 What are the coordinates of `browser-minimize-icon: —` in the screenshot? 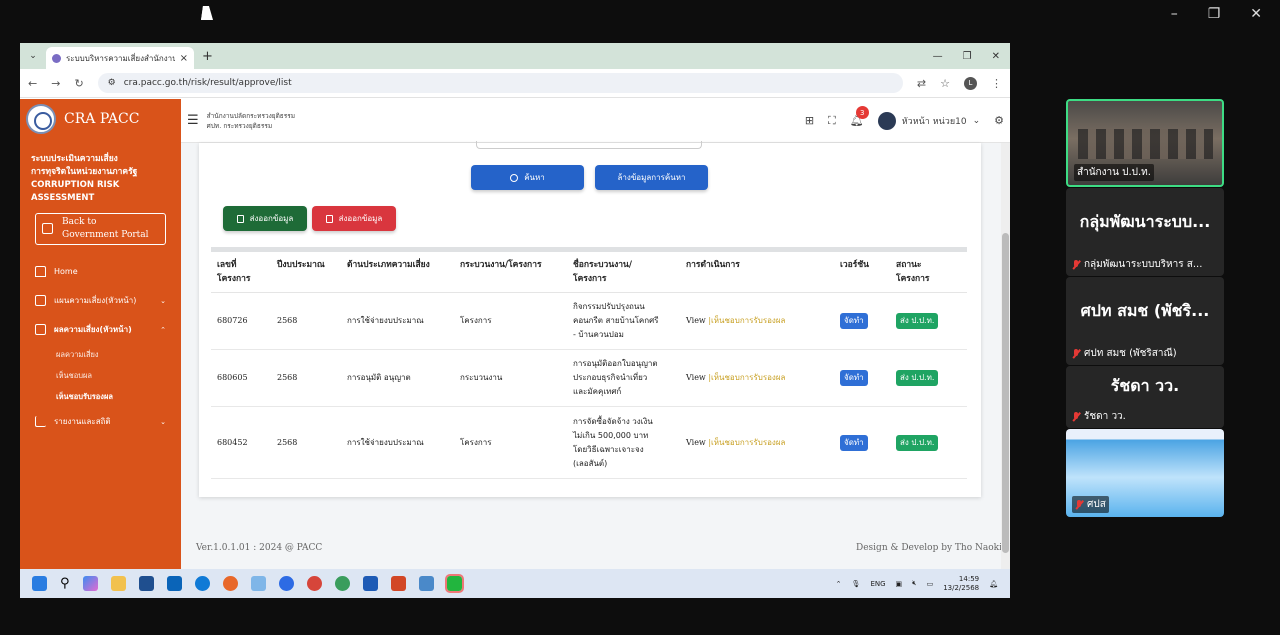 It's located at (938, 56).